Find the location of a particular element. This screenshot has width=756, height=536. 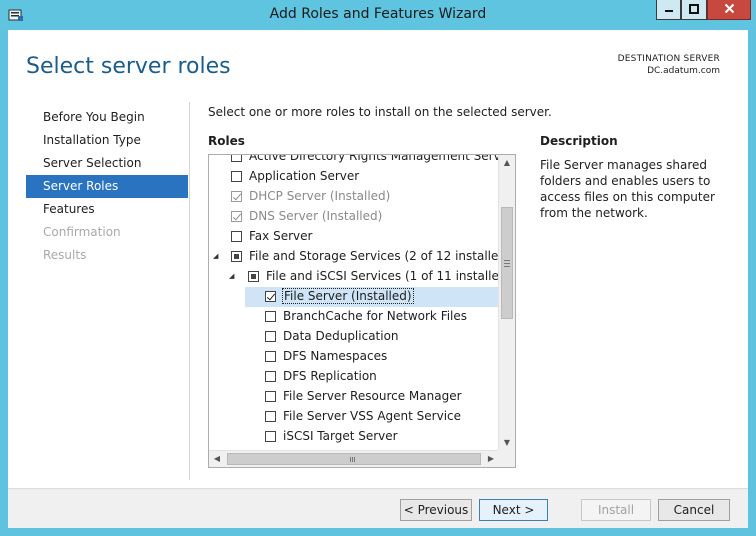

destination-server-label: DESTINATION SERVER is located at coordinates (668, 59).